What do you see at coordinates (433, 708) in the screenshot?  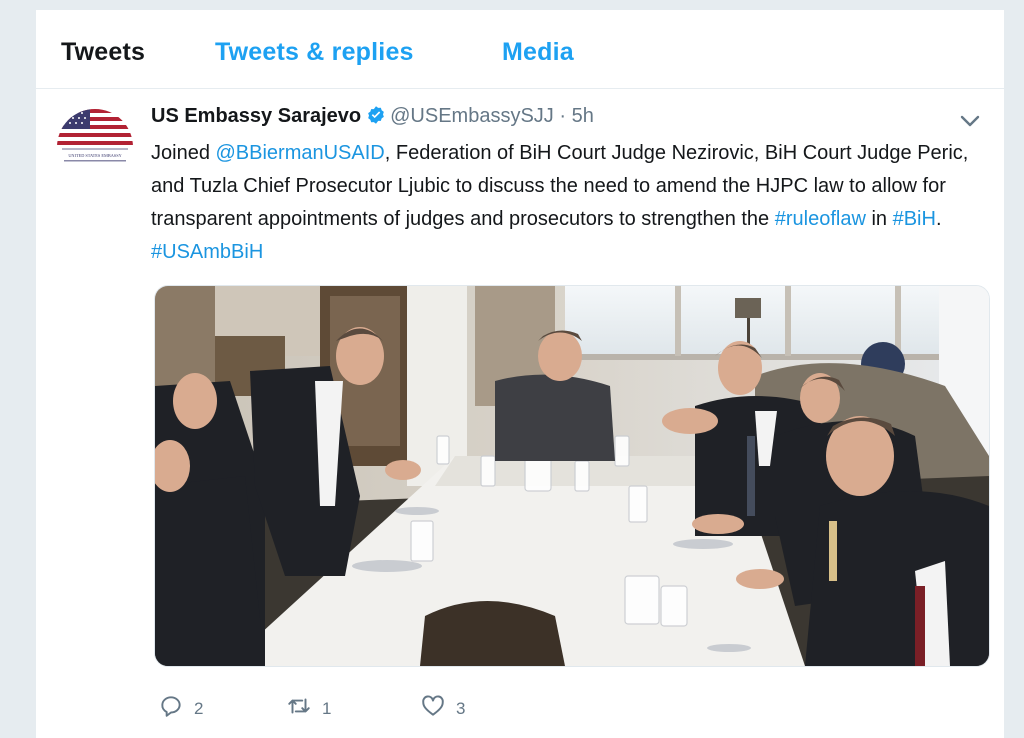 I see `like-icon` at bounding box center [433, 708].